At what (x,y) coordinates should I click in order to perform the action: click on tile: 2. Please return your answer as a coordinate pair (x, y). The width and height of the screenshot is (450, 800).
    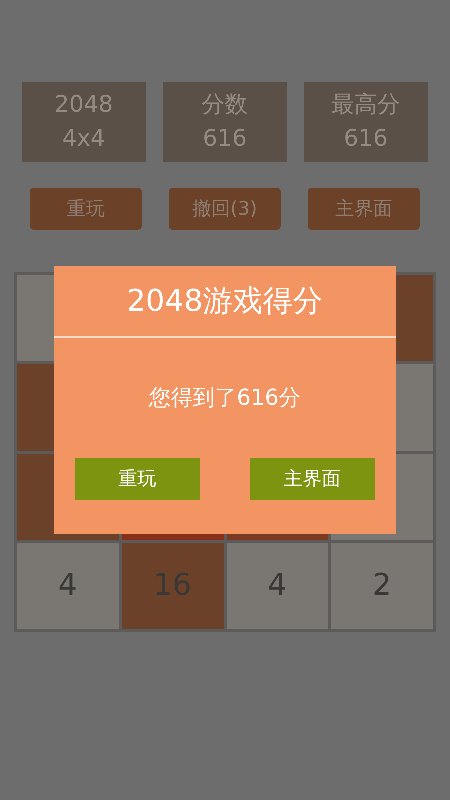
    Looking at the image, I should click on (382, 585).